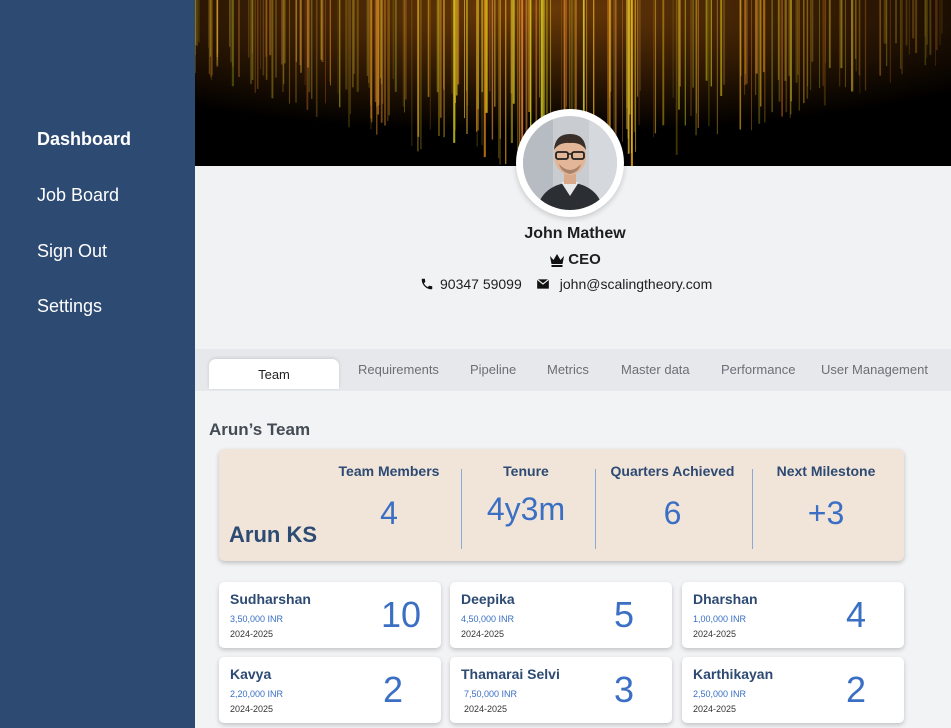  What do you see at coordinates (826, 471) in the screenshot?
I see `stat-label: Next Milestone` at bounding box center [826, 471].